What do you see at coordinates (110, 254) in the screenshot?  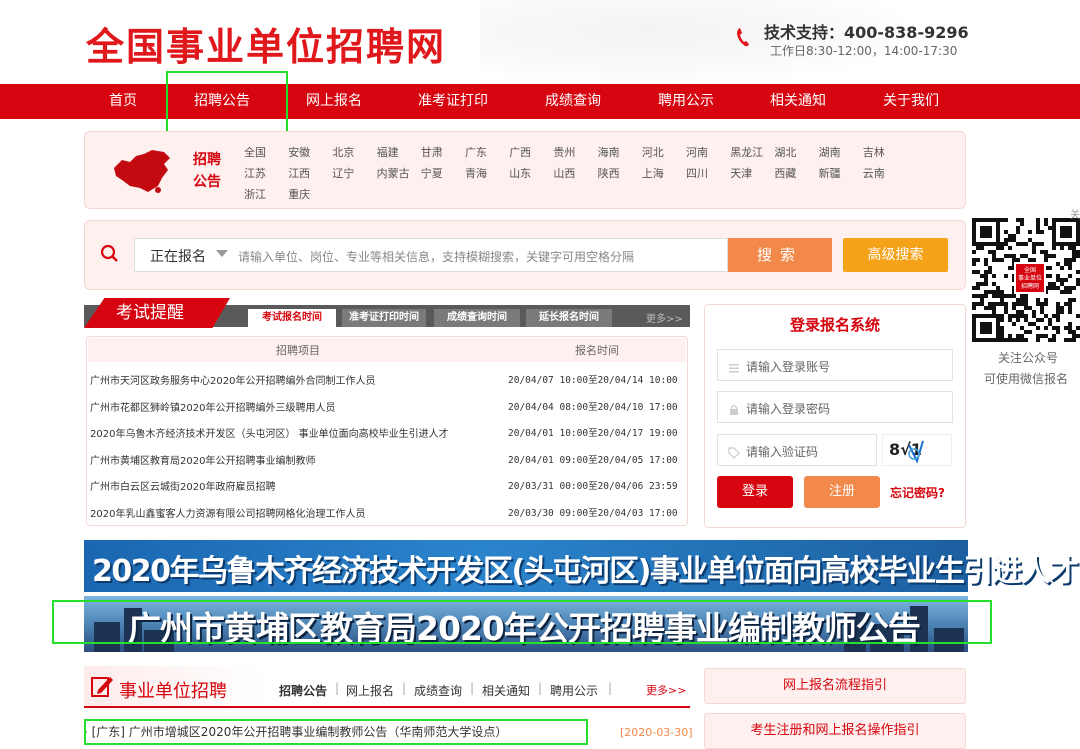 I see `search-icon` at bounding box center [110, 254].